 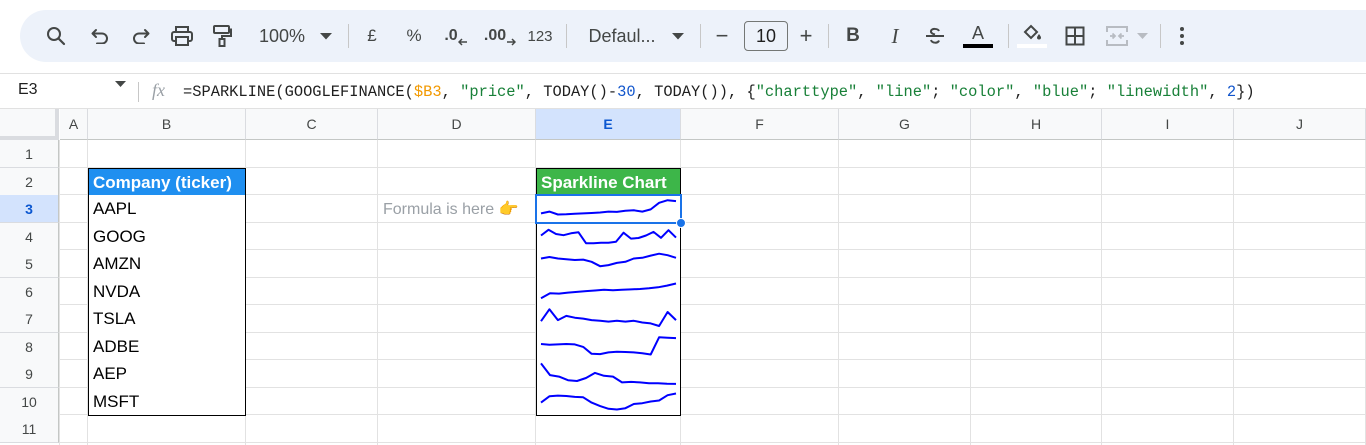 What do you see at coordinates (29, 182) in the screenshot?
I see `row-header-2: 2` at bounding box center [29, 182].